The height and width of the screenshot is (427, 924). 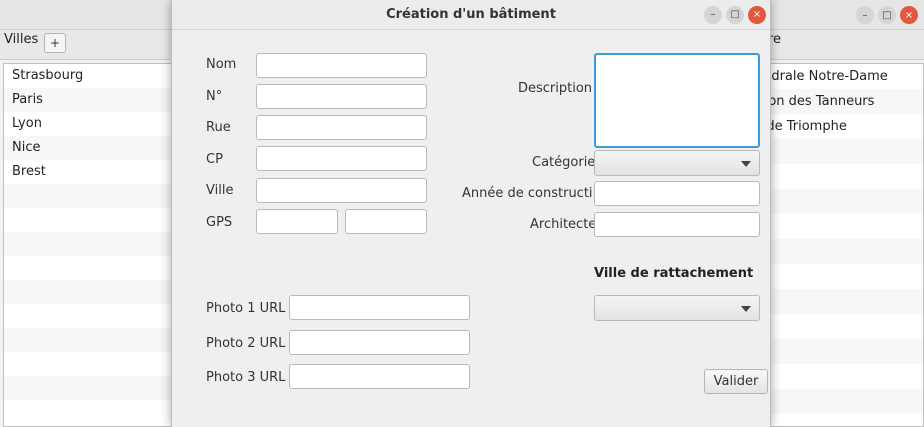 What do you see at coordinates (677, 224) in the screenshot?
I see `architecte-input` at bounding box center [677, 224].